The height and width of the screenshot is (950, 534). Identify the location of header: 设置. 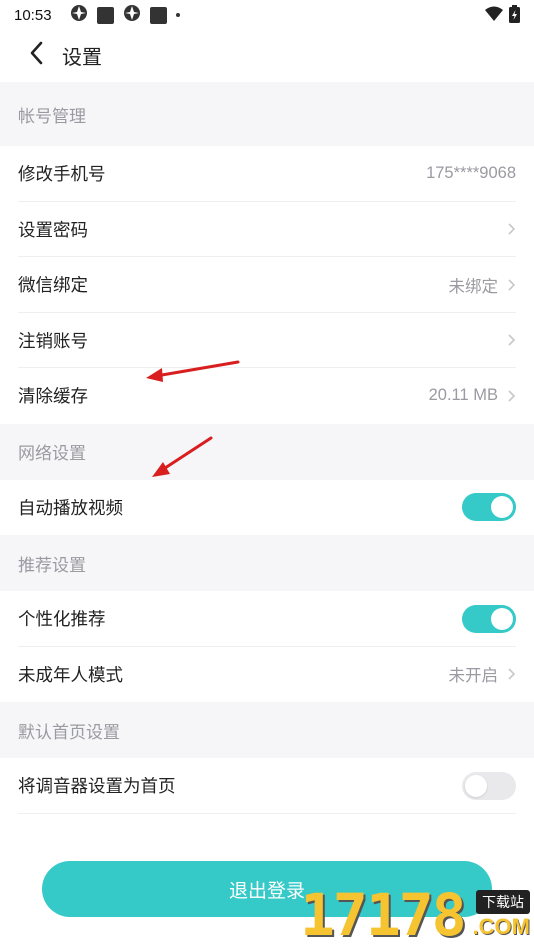
(267, 55).